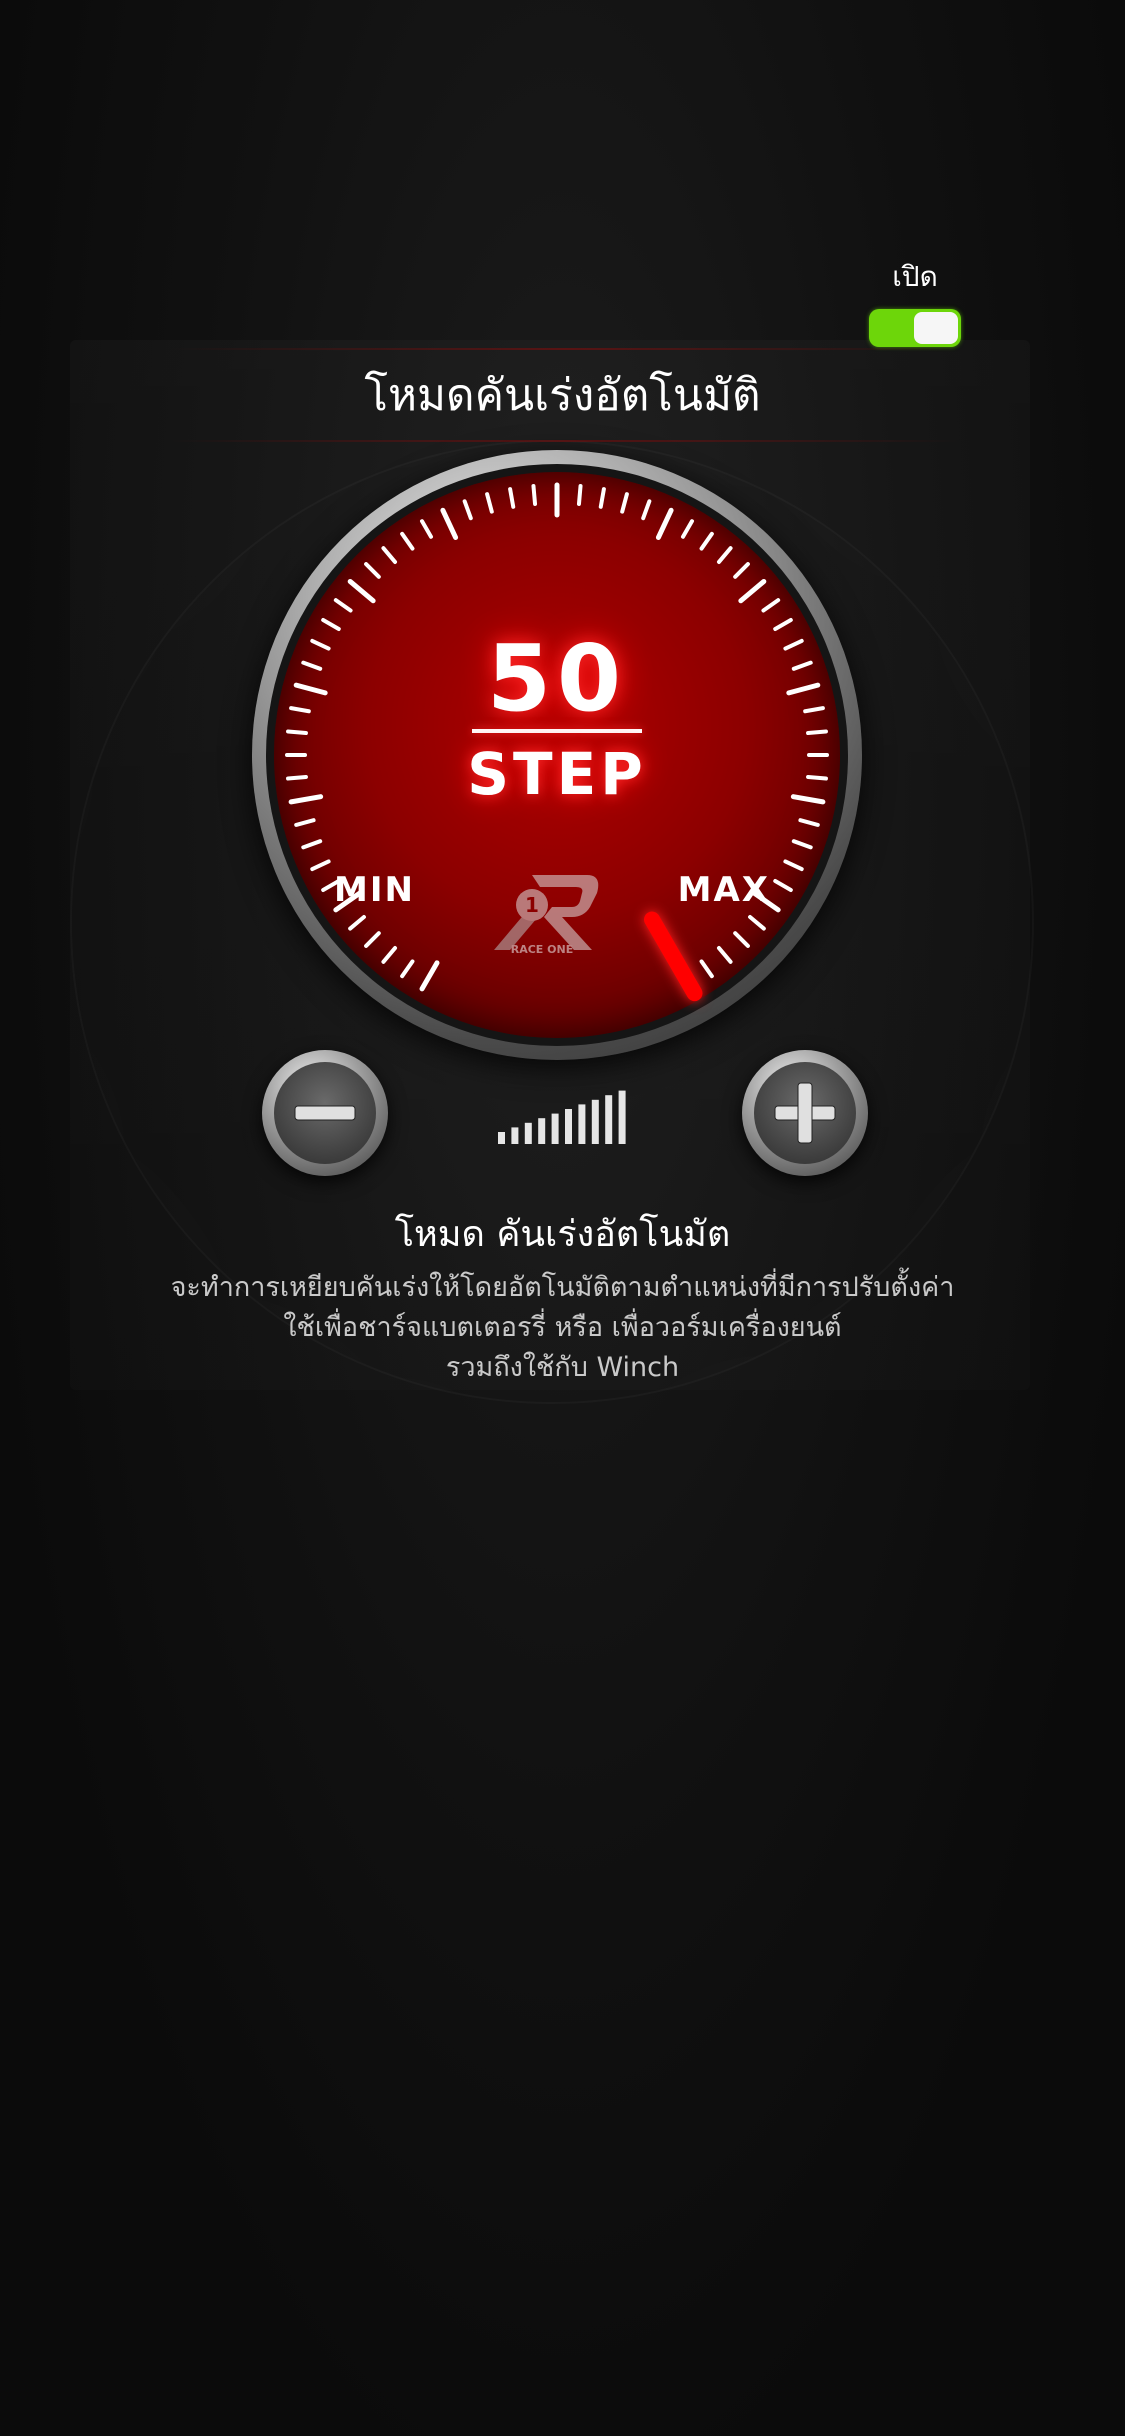  Describe the element at coordinates (562, 1234) in the screenshot. I see `description-title: โหมด คันเร่งอัตโนมัต` at that location.